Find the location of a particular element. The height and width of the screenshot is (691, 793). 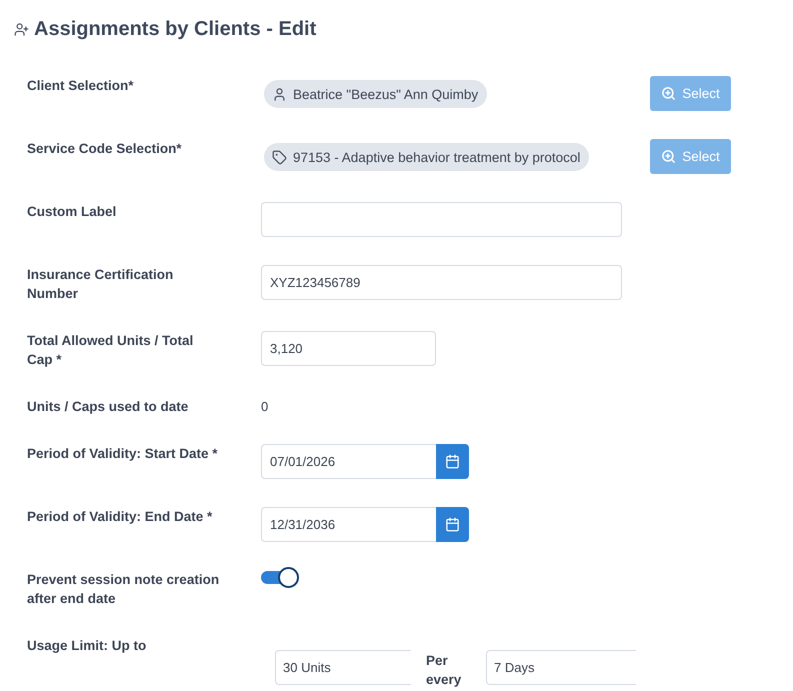

field-label: Period of Validity: Start Date * is located at coordinates (123, 454).